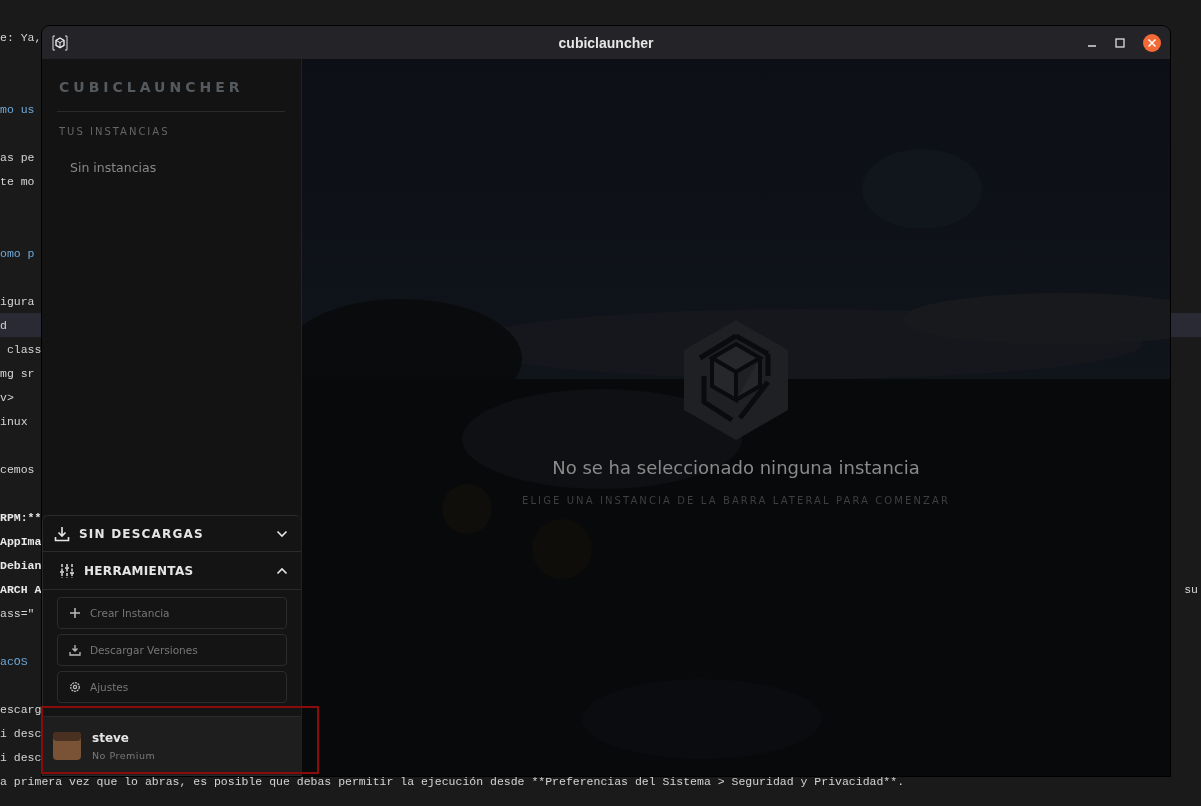  Describe the element at coordinates (172, 745) in the screenshot. I see `account-card: steve No Premium` at that location.